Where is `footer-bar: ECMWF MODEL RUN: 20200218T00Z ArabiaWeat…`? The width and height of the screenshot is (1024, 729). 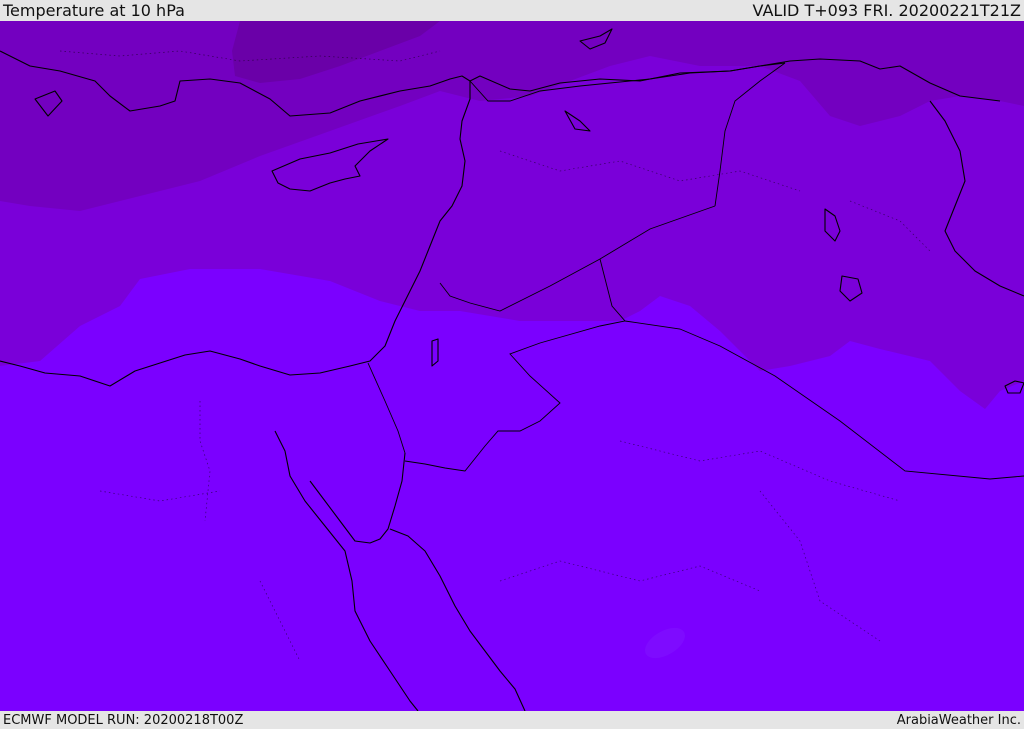 footer-bar: ECMWF MODEL RUN: 20200218T00Z ArabiaWeat… is located at coordinates (512, 720).